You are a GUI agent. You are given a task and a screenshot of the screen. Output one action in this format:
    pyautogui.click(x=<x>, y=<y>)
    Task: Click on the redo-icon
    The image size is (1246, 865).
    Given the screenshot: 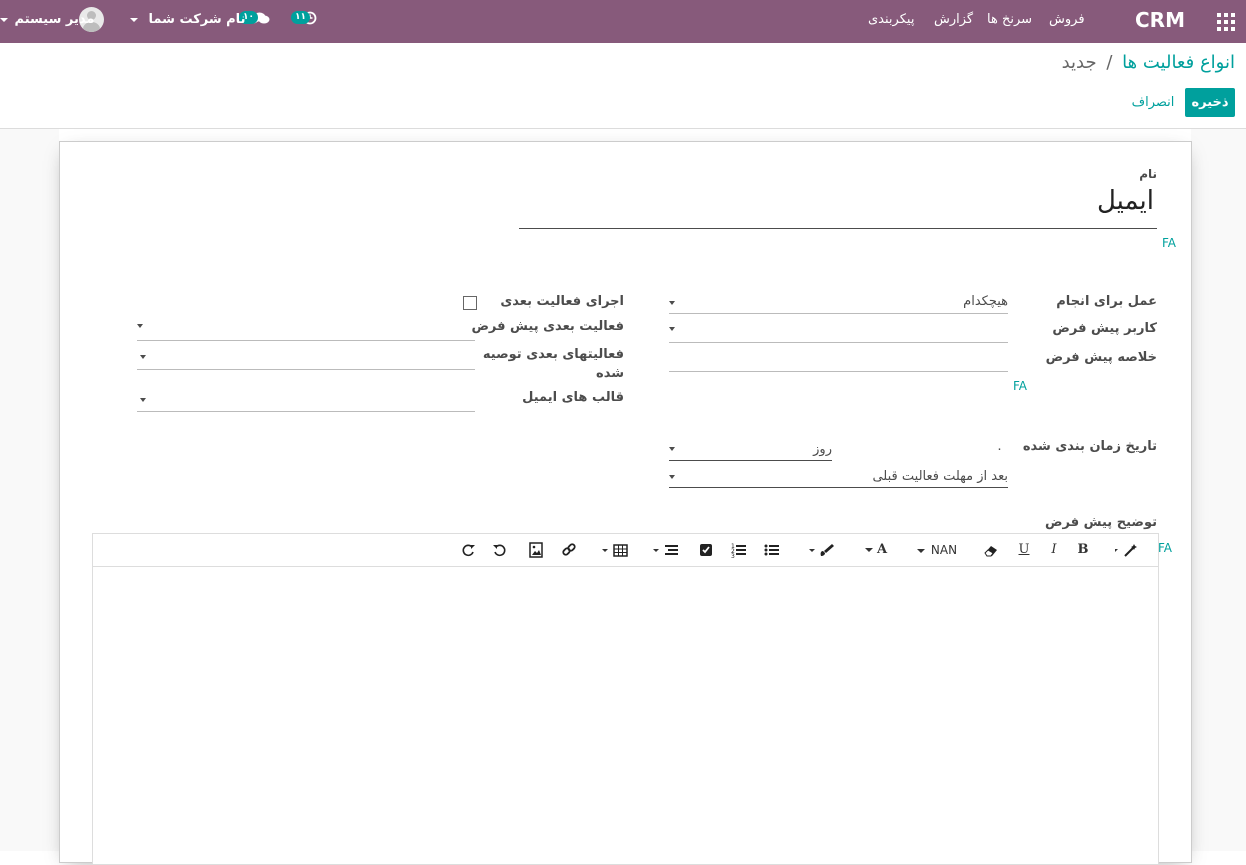 What is the action you would take?
    pyautogui.click(x=468, y=550)
    